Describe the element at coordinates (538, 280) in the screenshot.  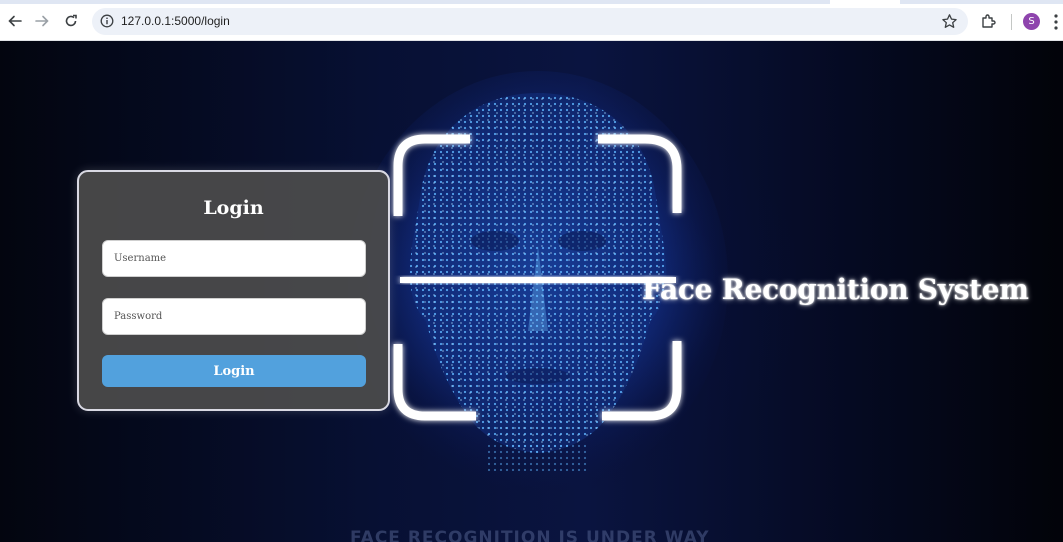
I see `scan-line` at that location.